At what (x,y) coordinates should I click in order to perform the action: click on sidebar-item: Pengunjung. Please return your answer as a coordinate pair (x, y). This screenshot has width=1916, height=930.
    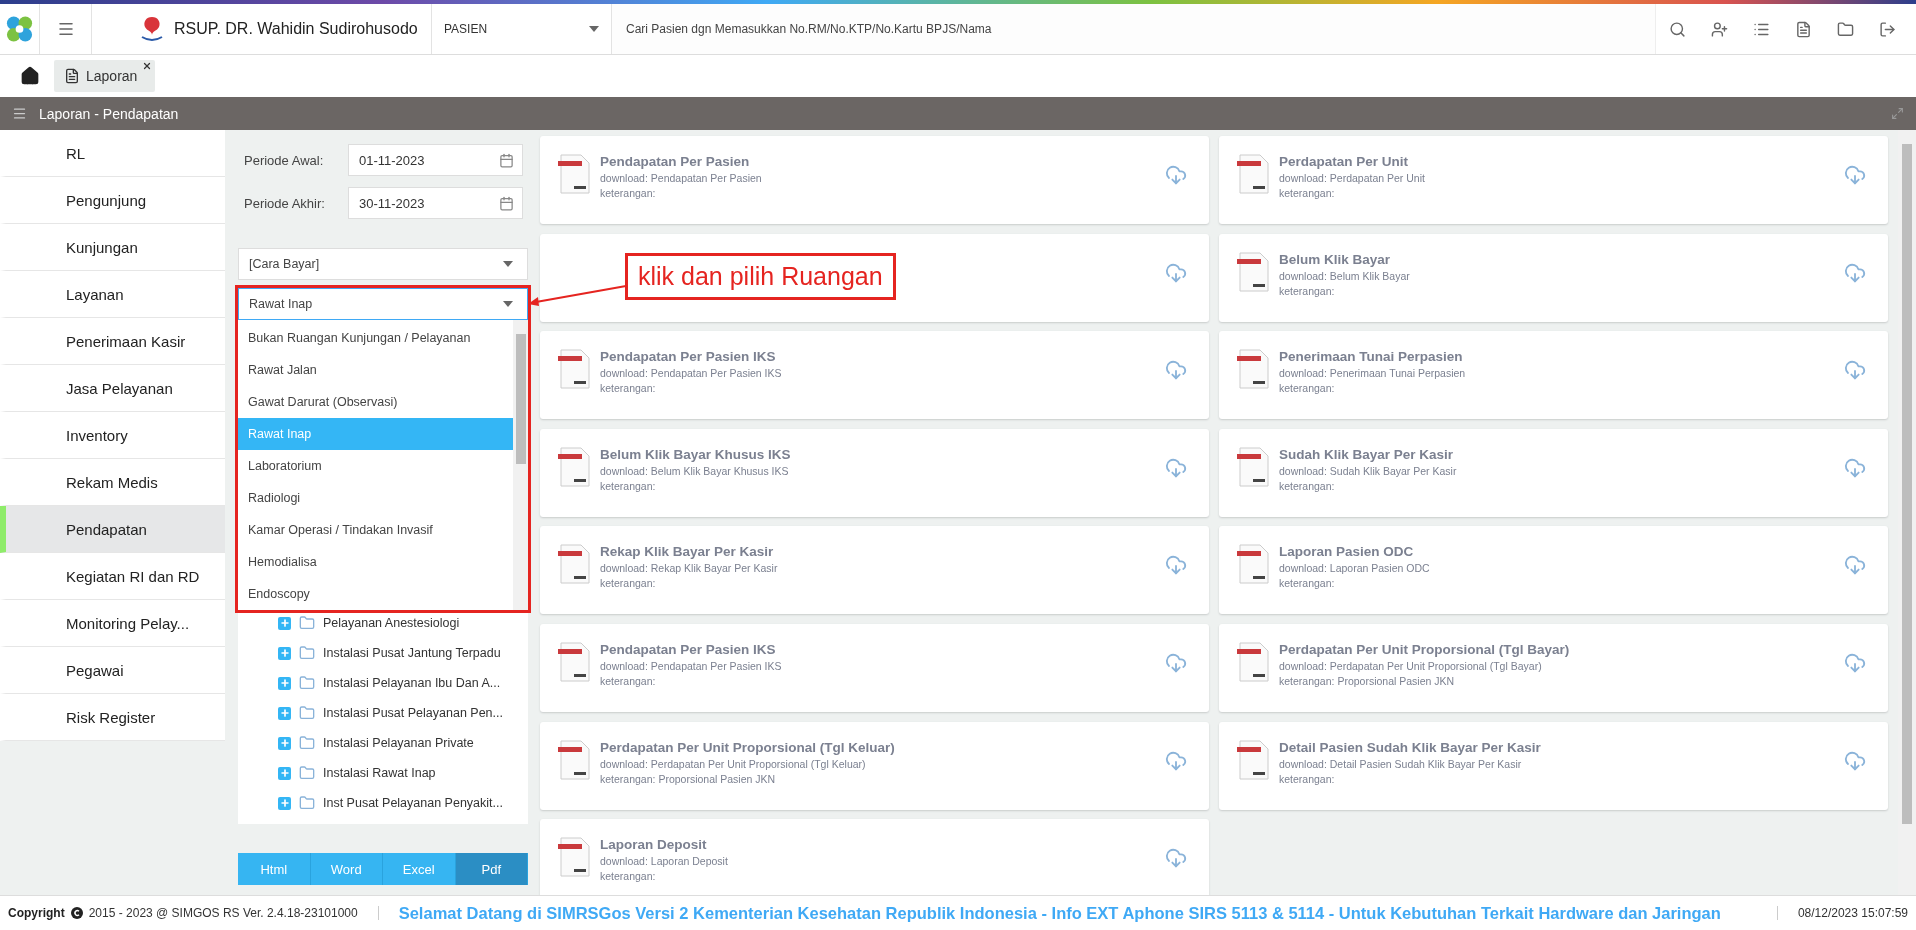
    Looking at the image, I should click on (112, 200).